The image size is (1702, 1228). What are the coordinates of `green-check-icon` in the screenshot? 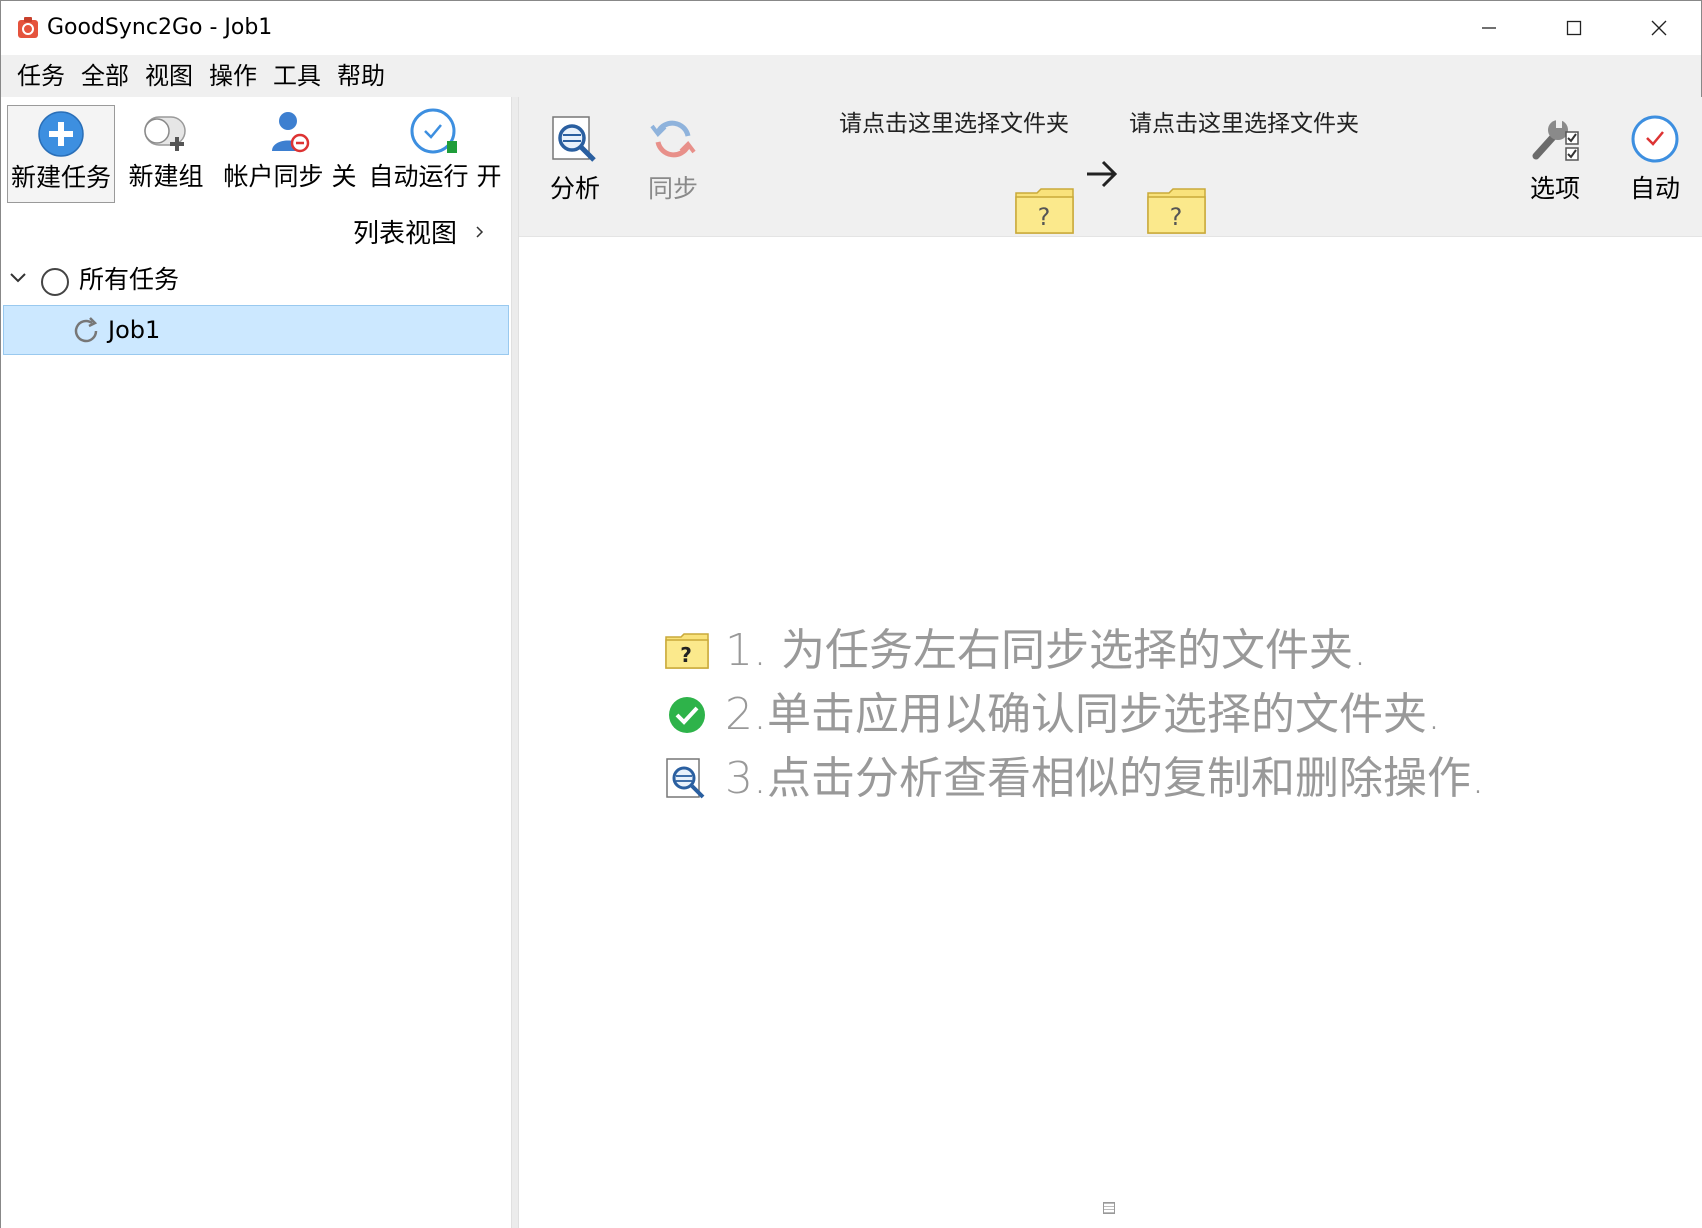 It's located at (687, 715).